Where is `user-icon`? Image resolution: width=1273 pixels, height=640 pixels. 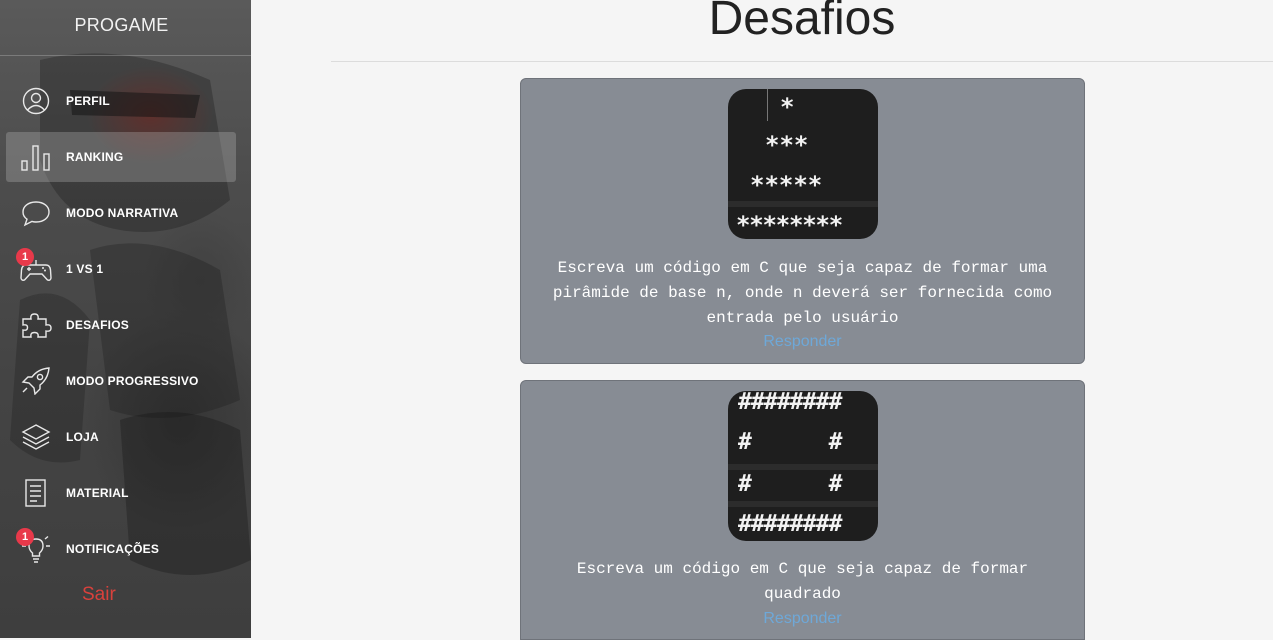
user-icon is located at coordinates (36, 101).